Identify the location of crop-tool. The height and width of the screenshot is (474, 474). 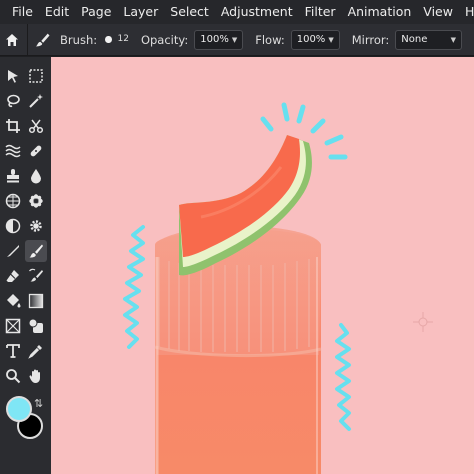
(13, 126).